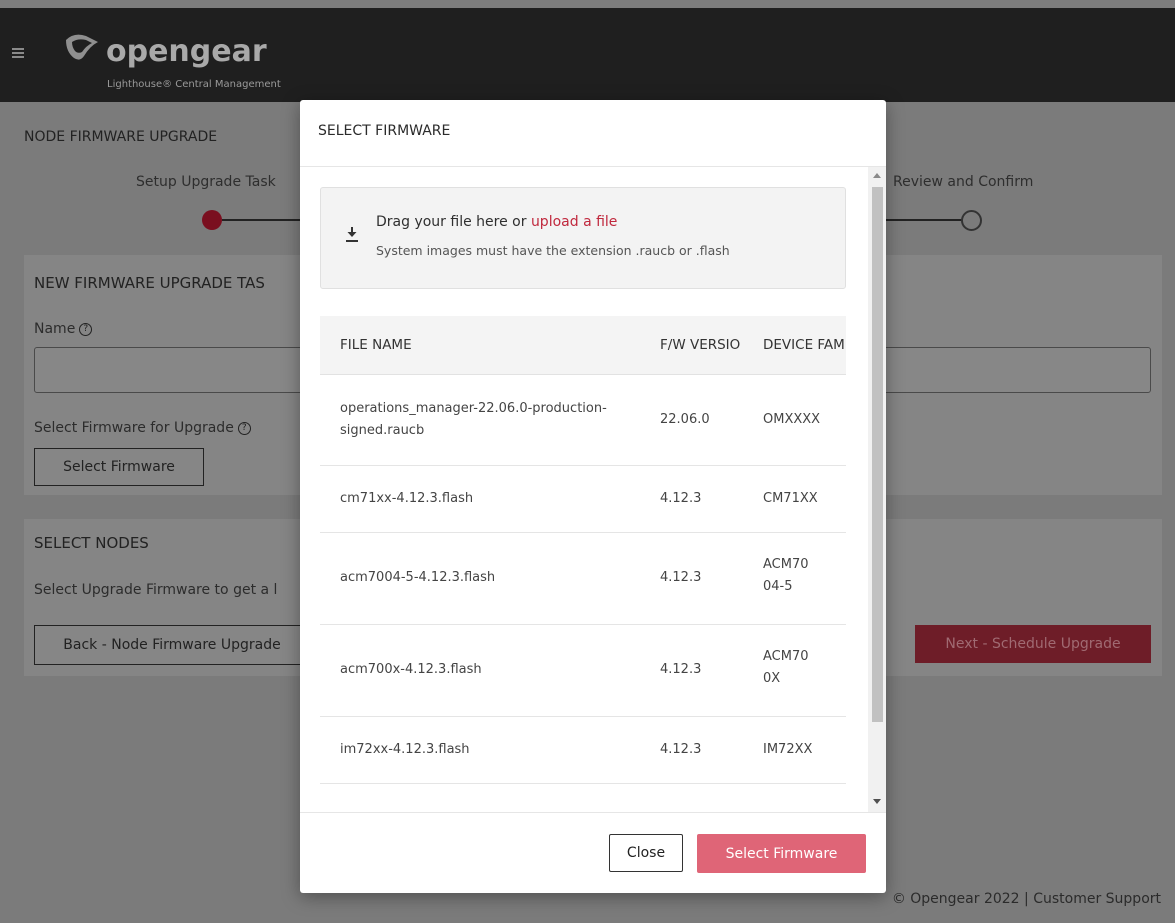 The image size is (1175, 923). What do you see at coordinates (411, 669) in the screenshot?
I see `cell-file-name: acm700x-4.12.3.flash` at bounding box center [411, 669].